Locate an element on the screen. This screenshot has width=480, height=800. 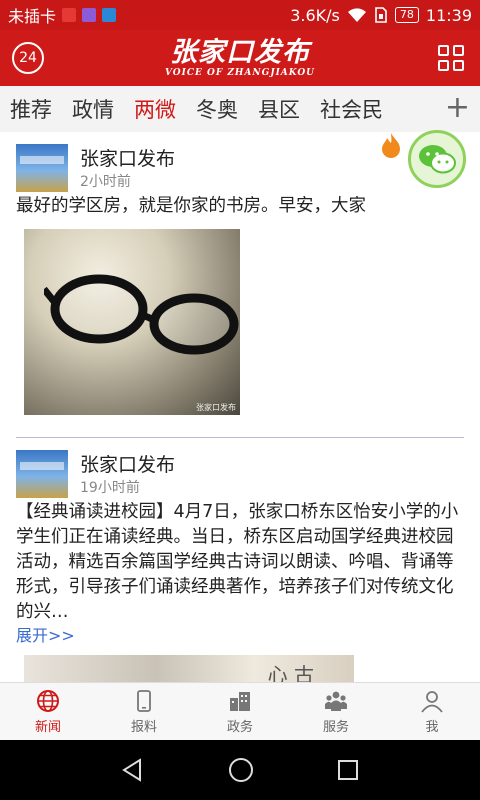
system-navigation-bar is located at coordinates (240, 770).